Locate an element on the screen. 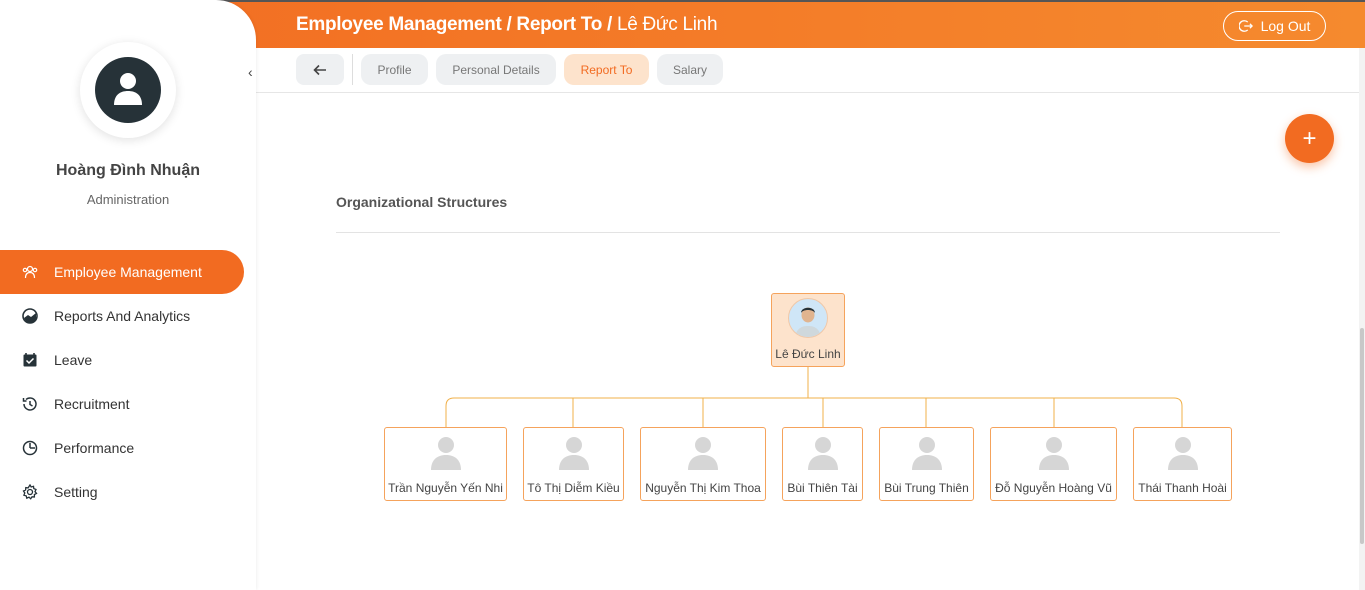 The height and width of the screenshot is (590, 1365). tab-salary: Salary is located at coordinates (690, 69).